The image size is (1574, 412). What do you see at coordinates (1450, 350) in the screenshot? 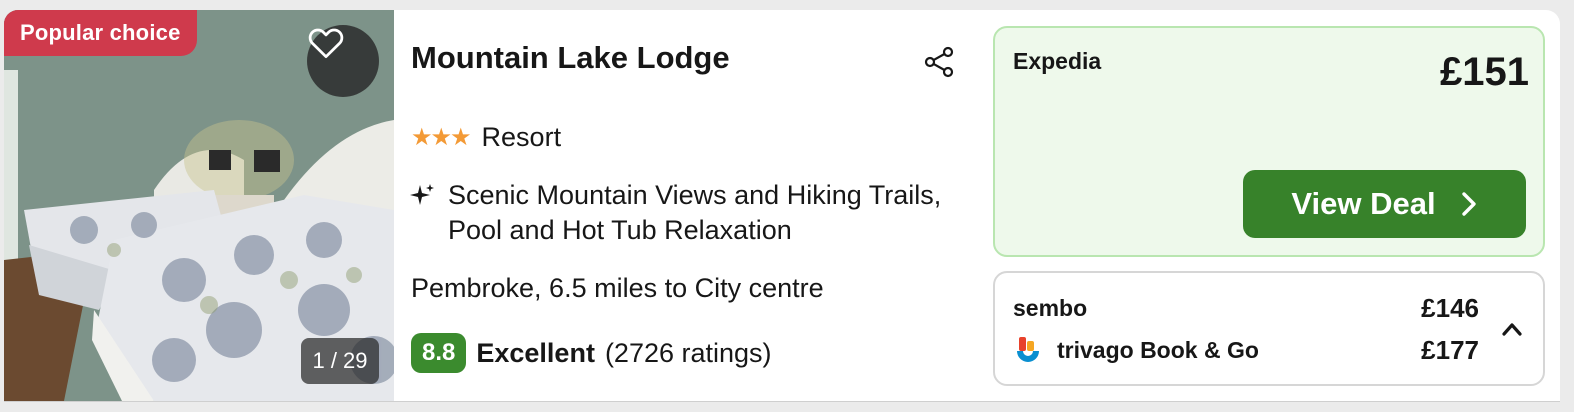
I see `offer-price: £177` at bounding box center [1450, 350].